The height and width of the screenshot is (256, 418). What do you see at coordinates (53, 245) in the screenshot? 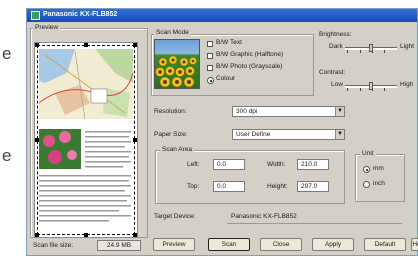
I see `scan-file-size-label: Scan file size:` at bounding box center [53, 245].